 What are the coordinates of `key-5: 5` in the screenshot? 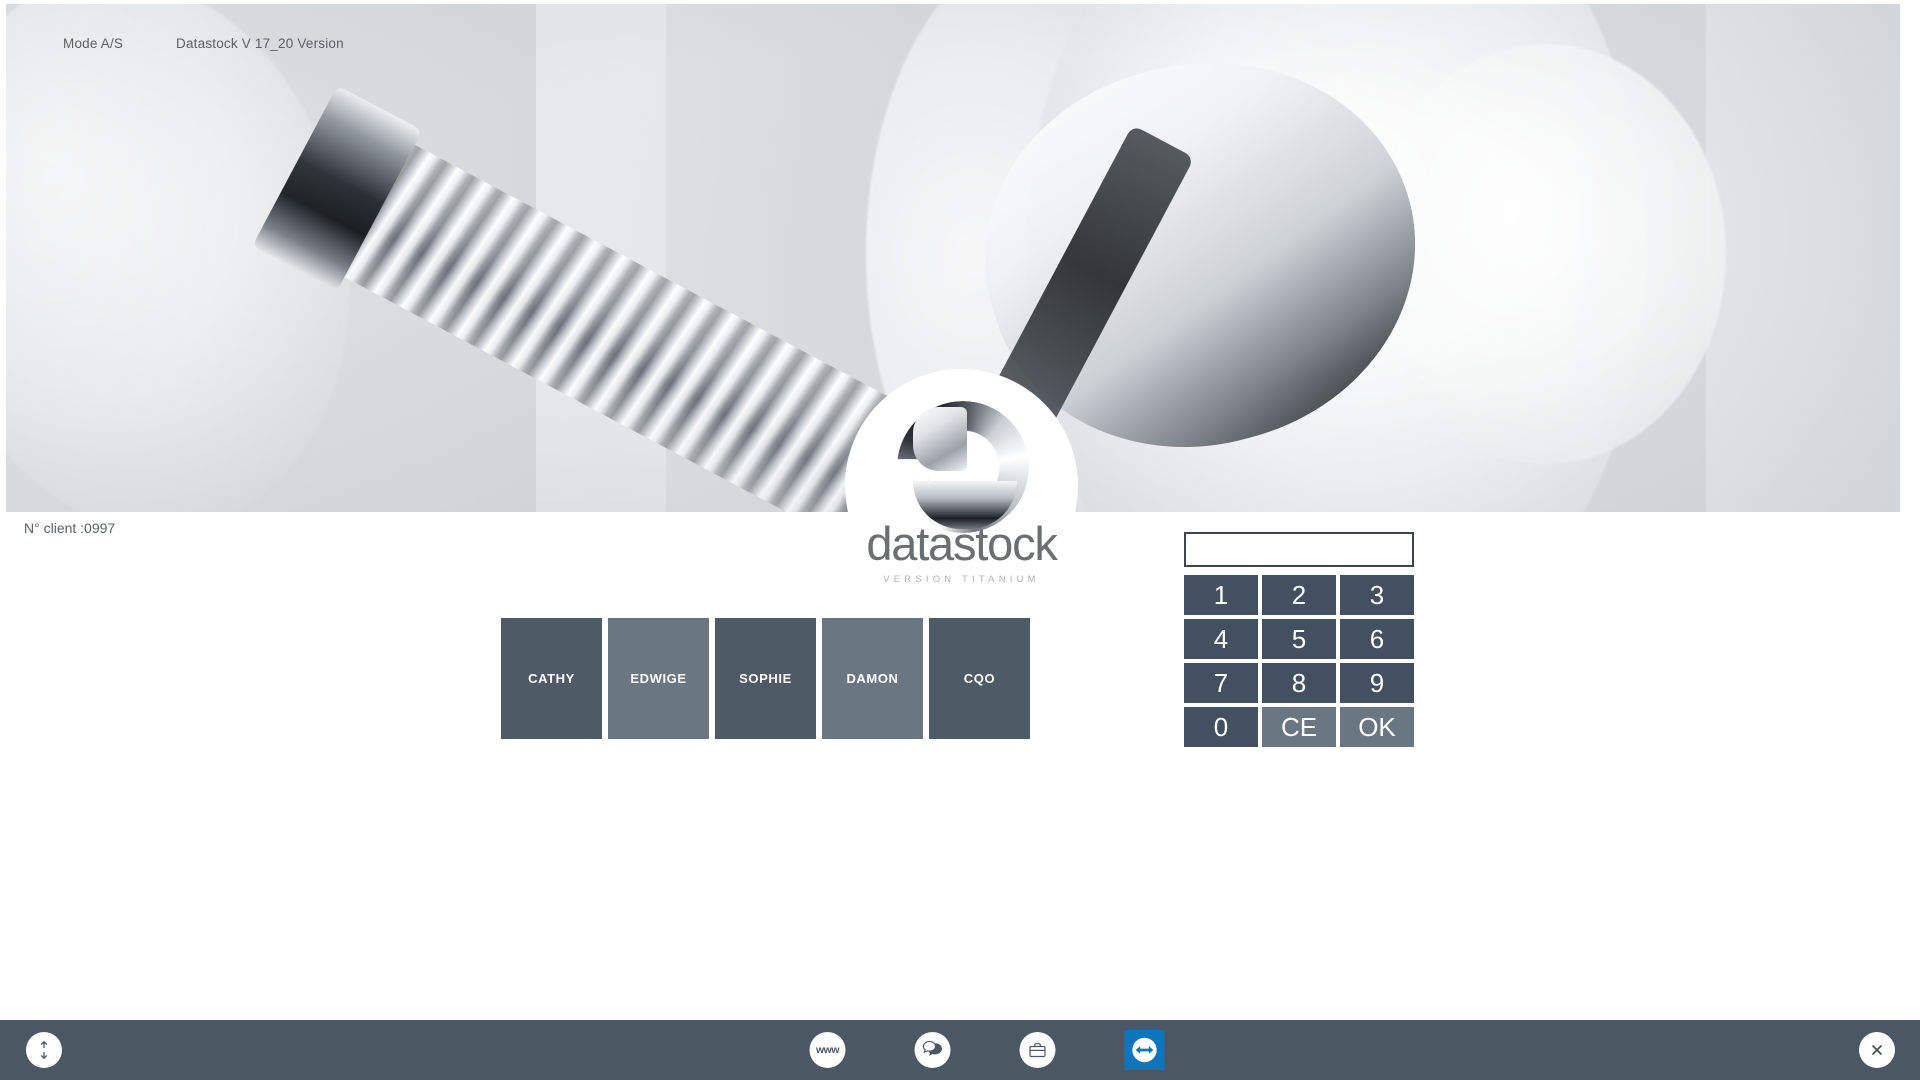 It's located at (1299, 639).